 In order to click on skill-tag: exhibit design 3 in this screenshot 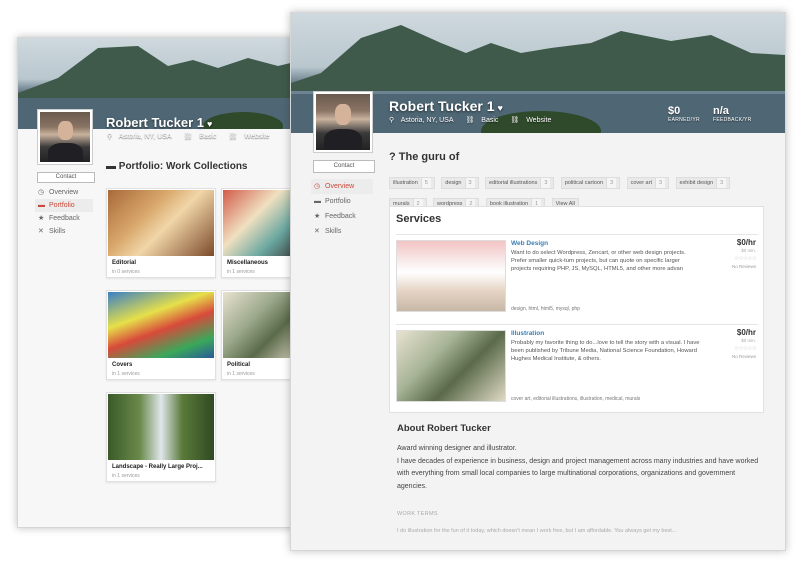, I will do `click(703, 183)`.